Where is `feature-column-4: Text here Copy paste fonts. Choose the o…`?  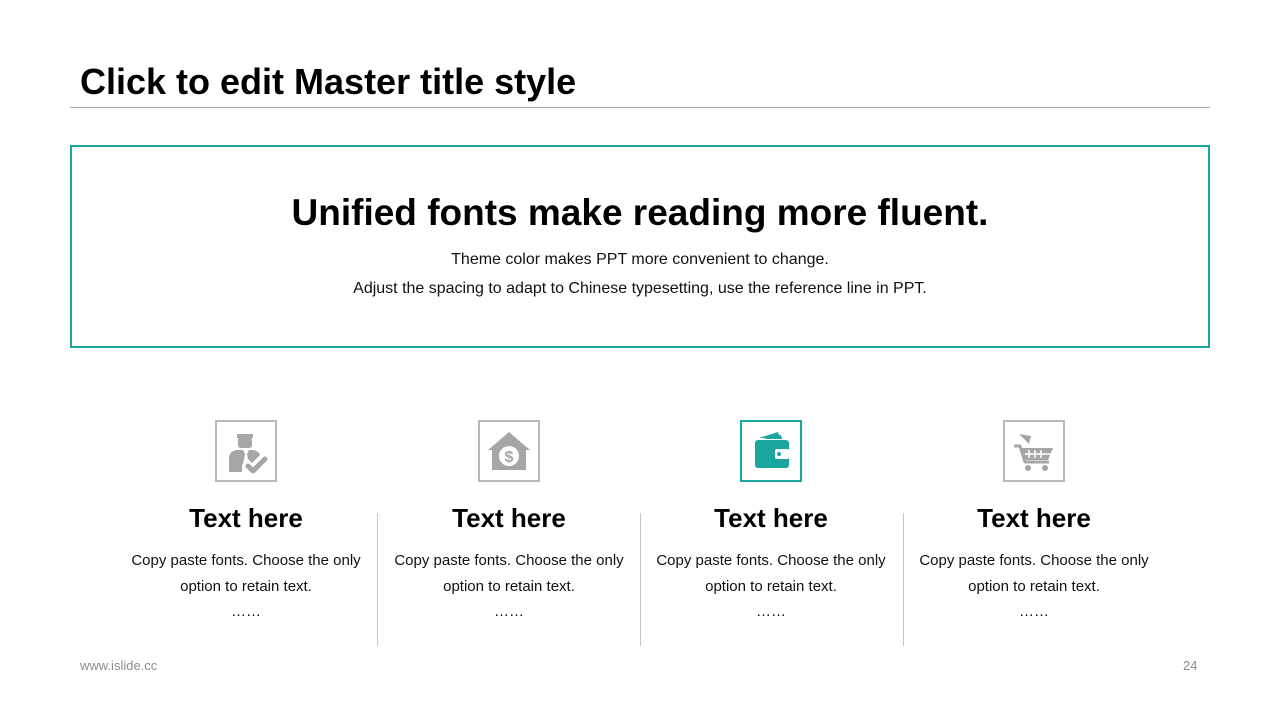 feature-column-4: Text here Copy paste fonts. Choose the o… is located at coordinates (1034, 533).